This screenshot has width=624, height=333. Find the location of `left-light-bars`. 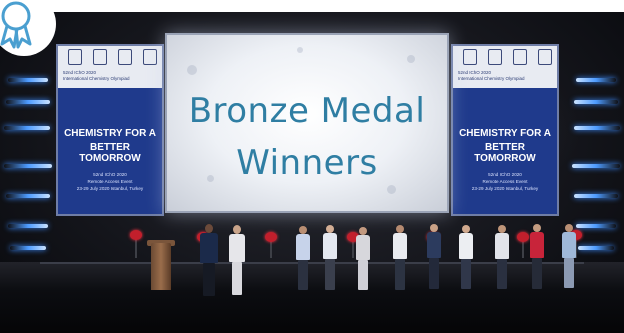

left-light-bars is located at coordinates (30, 168).